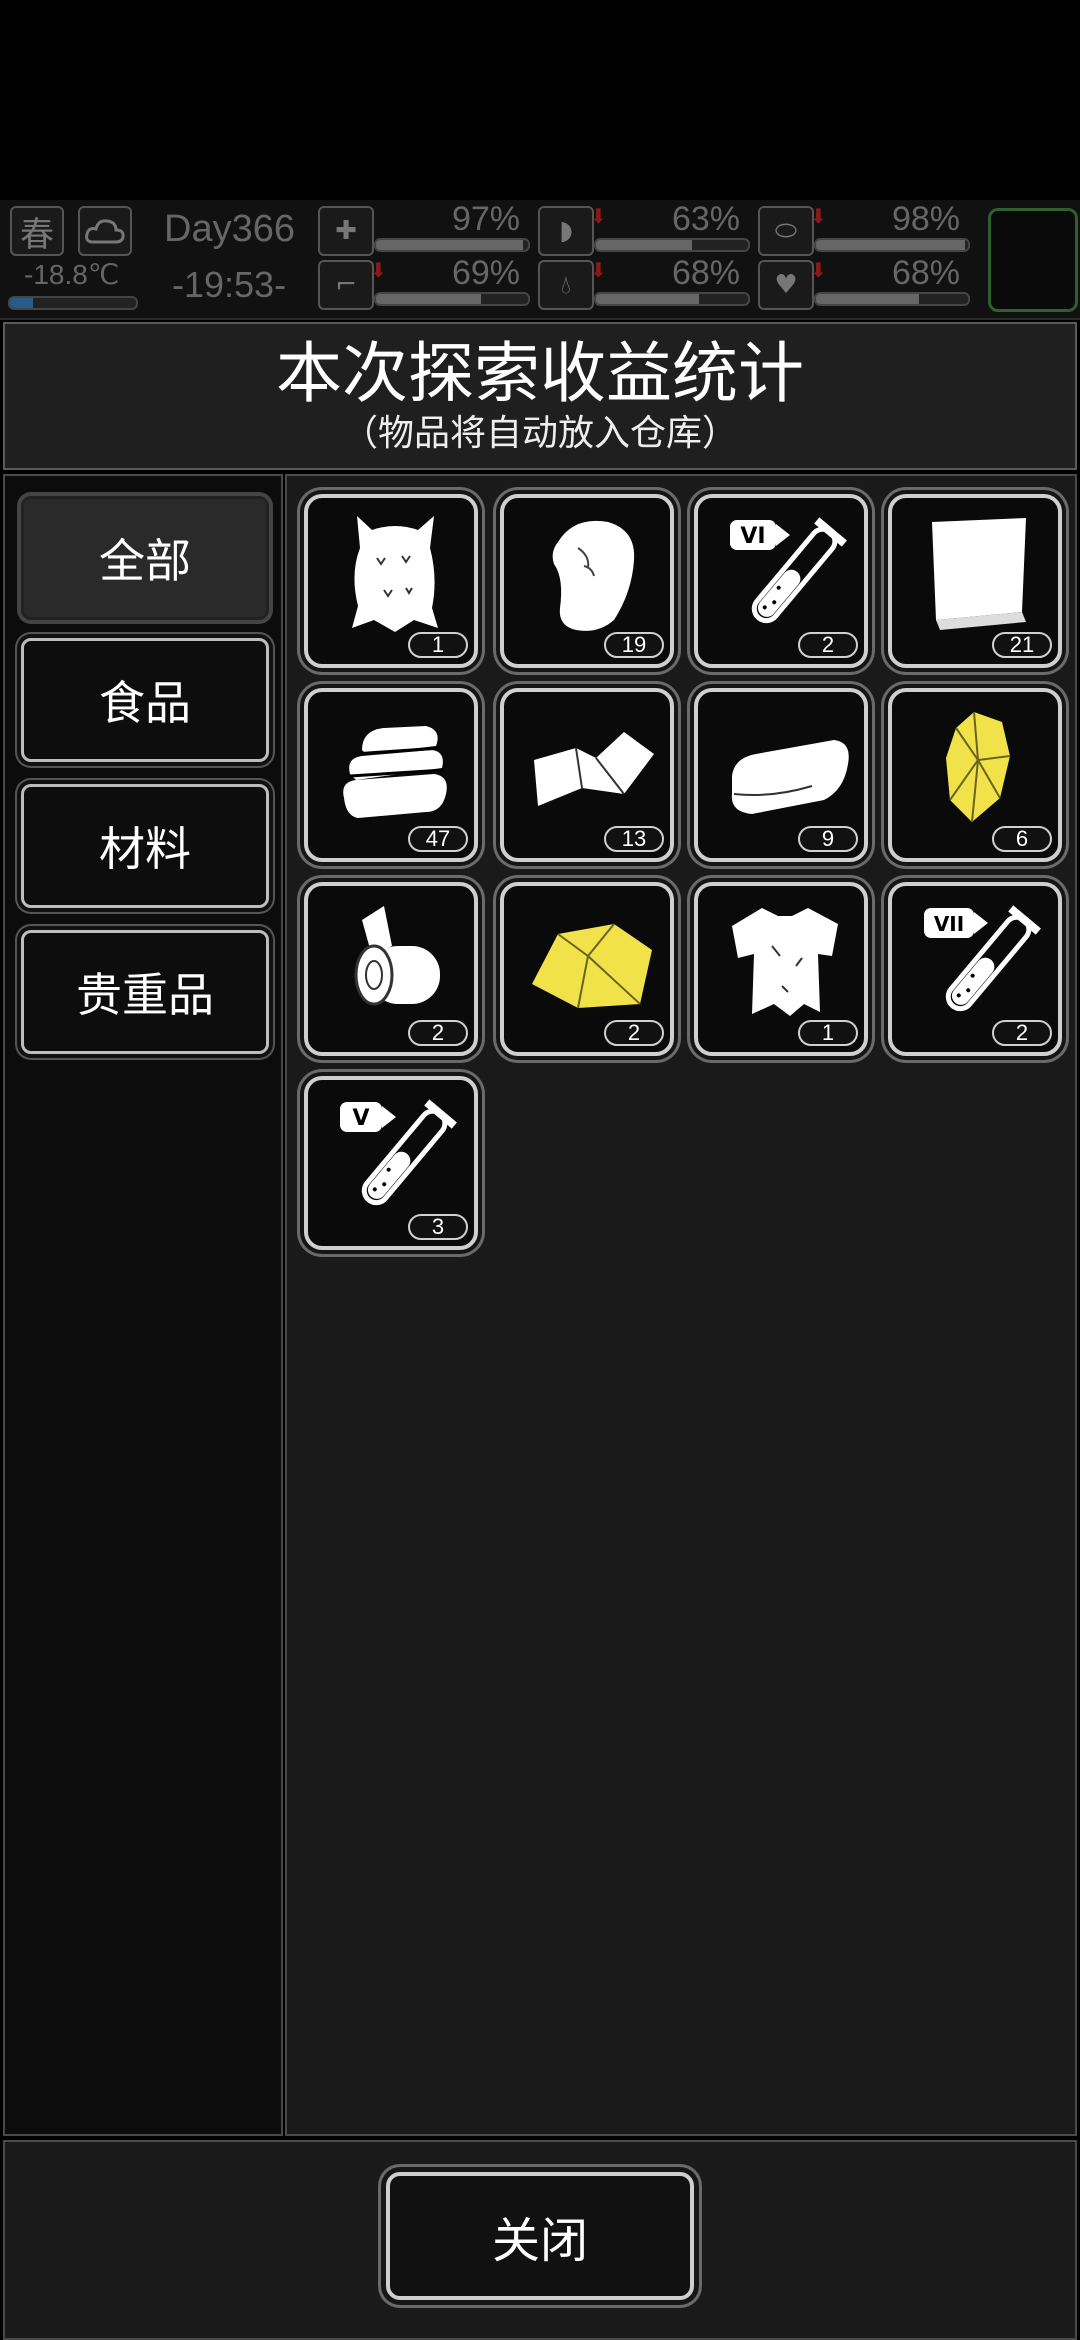  Describe the element at coordinates (346, 231) in the screenshot. I see `medkit-icon: ✚` at that location.